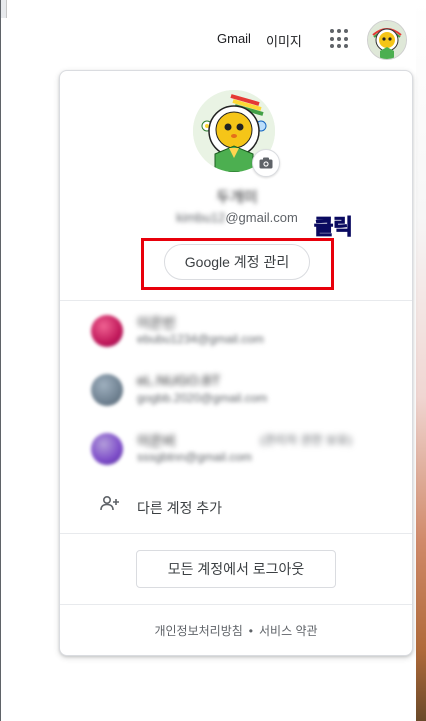 This screenshot has height=721, width=426. I want to click on account-row: eL.NUGO.BT gogbb.2020@gmail.com, so click(236, 390).